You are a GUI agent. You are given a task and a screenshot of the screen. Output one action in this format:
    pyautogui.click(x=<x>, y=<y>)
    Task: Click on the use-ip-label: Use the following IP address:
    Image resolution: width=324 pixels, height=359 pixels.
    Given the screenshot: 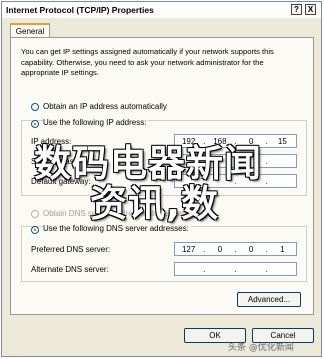 What is the action you would take?
    pyautogui.click(x=96, y=122)
    